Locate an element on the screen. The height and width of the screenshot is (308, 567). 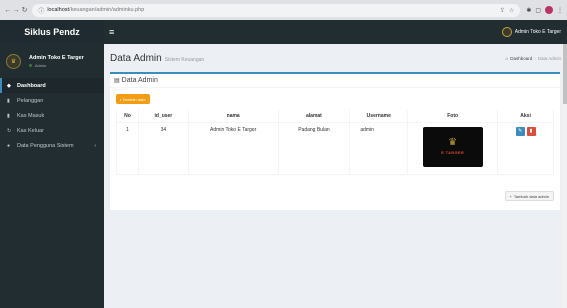
sidebar-item-label: Data Pengguna Sistem is located at coordinates (45, 145).